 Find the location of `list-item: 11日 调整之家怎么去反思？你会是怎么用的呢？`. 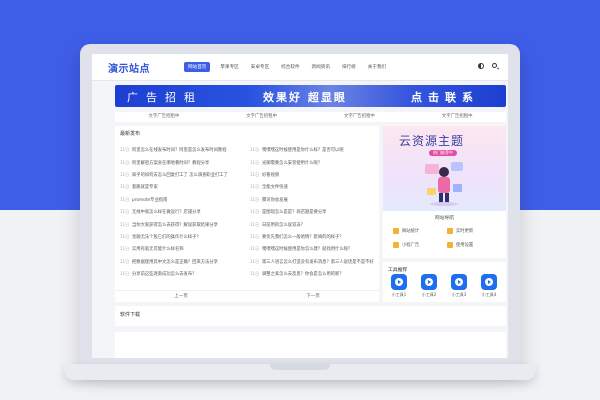

list-item: 11日 调整之家怎么去反思？你会是怎么用的呢？ is located at coordinates (313, 274).